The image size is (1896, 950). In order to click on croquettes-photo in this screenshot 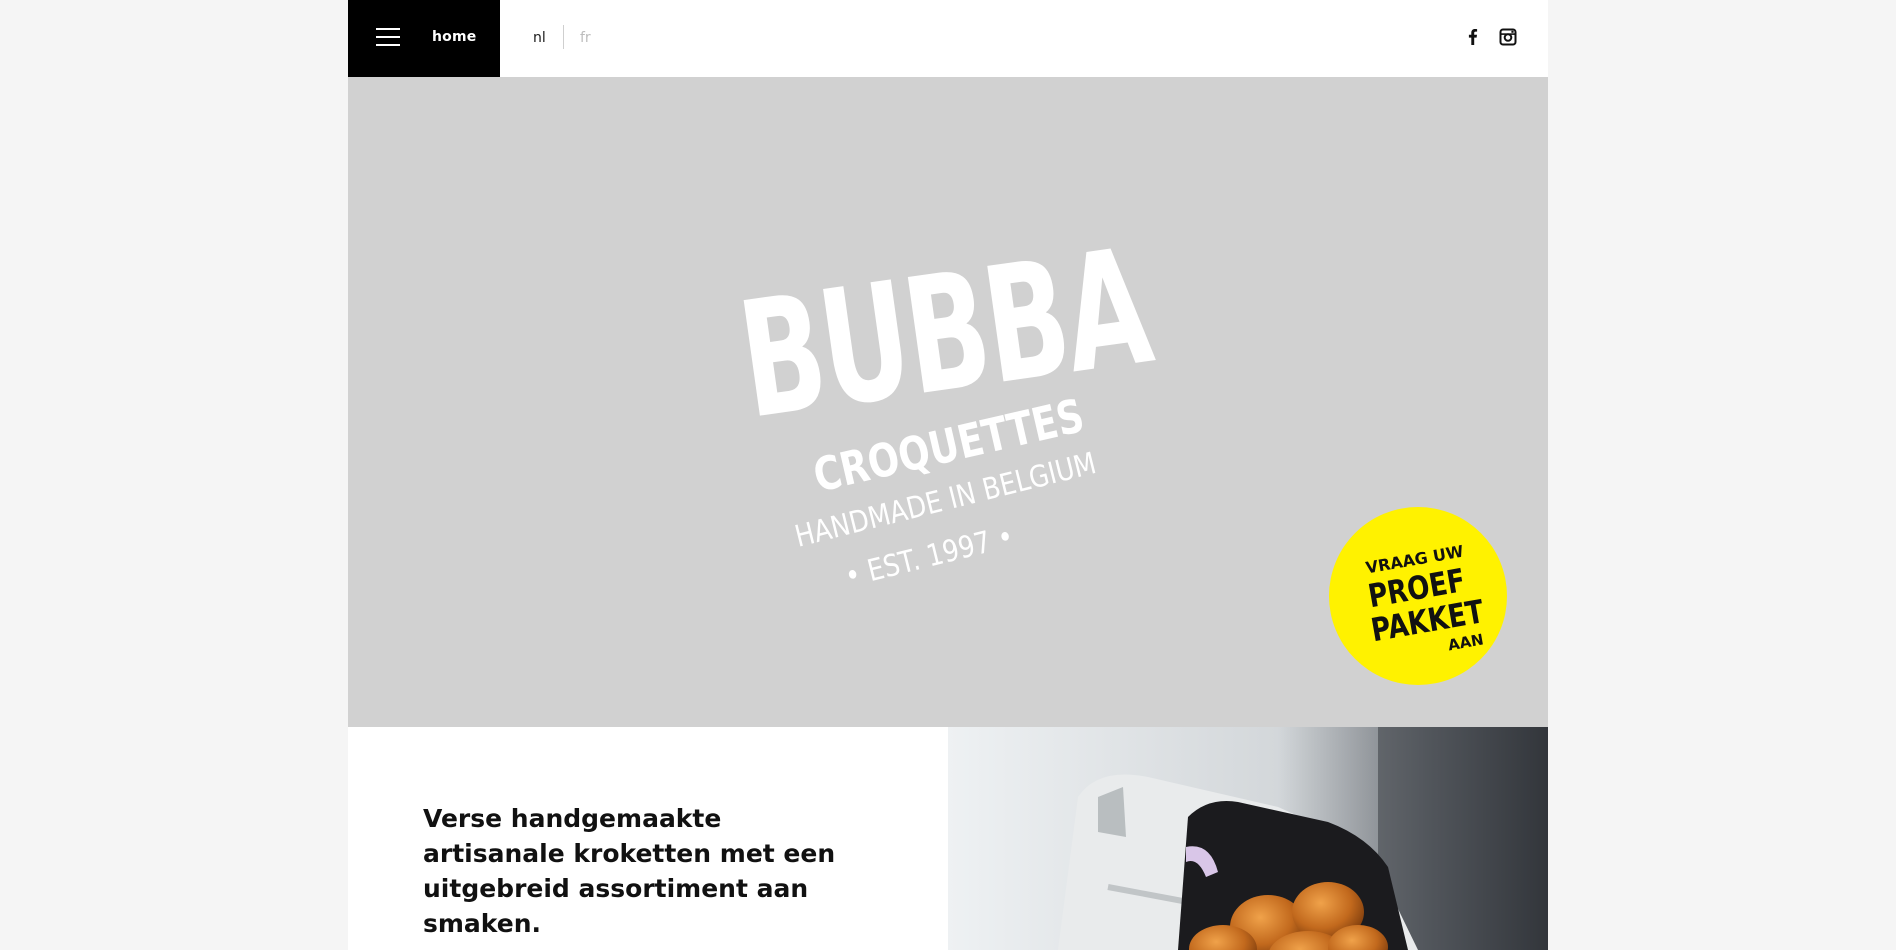, I will do `click(1248, 838)`.